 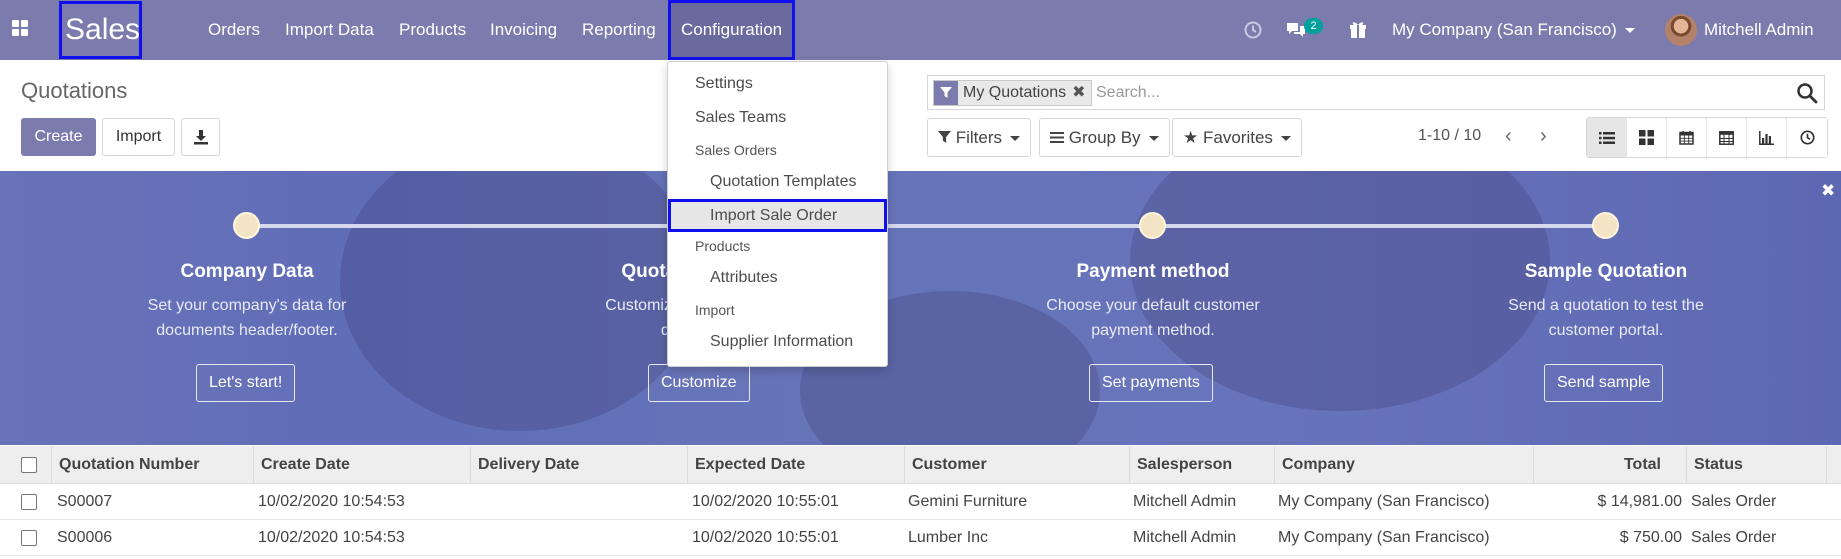 I want to click on step-desc-line: Choose your default customer, so click(x=1153, y=305).